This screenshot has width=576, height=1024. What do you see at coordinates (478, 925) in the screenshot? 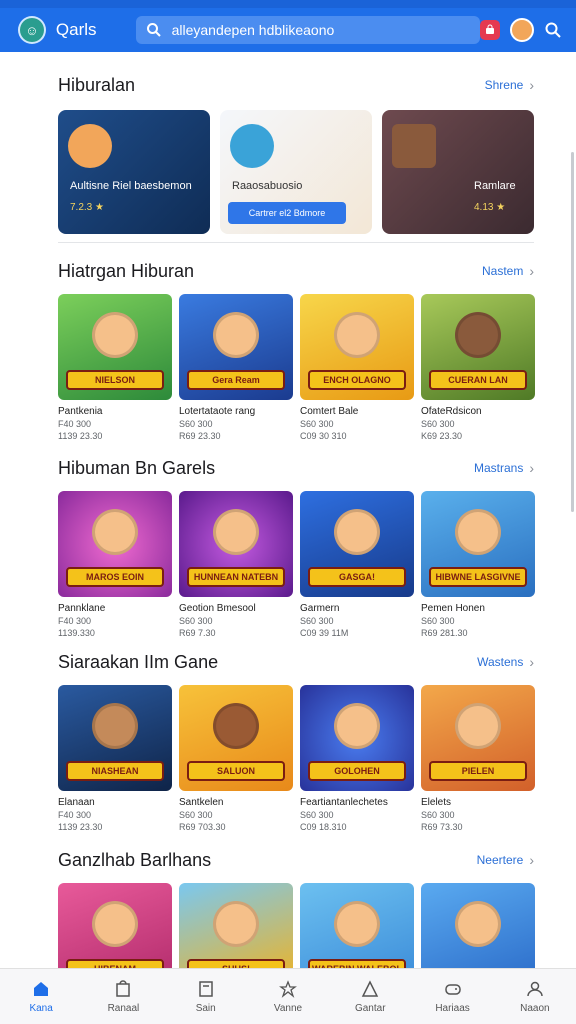
I see `game-tile` at bounding box center [478, 925].